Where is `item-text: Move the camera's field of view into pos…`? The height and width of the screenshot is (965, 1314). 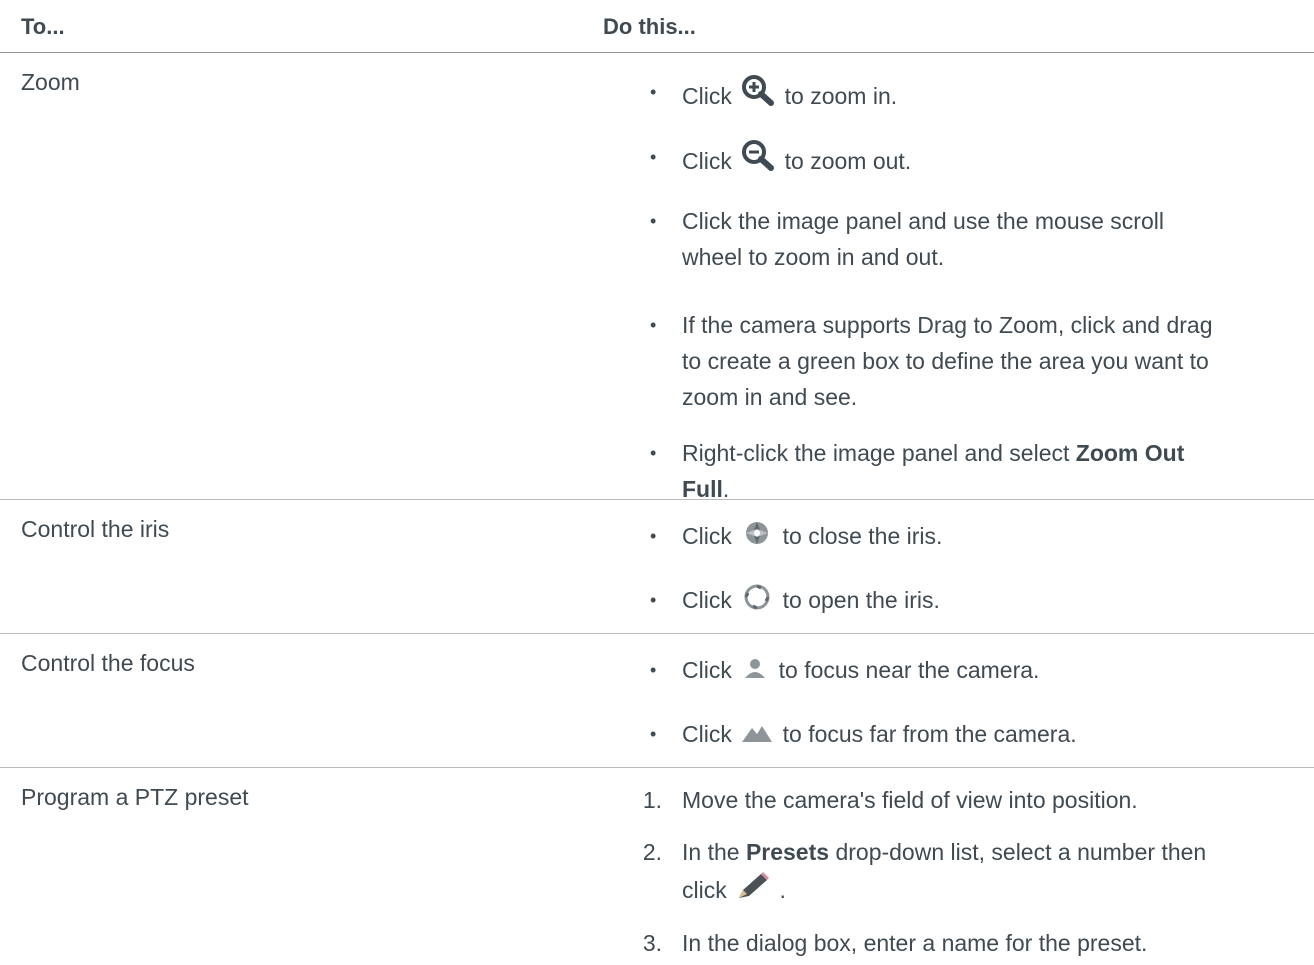 item-text: Move the camera's field of view into pos… is located at coordinates (910, 800).